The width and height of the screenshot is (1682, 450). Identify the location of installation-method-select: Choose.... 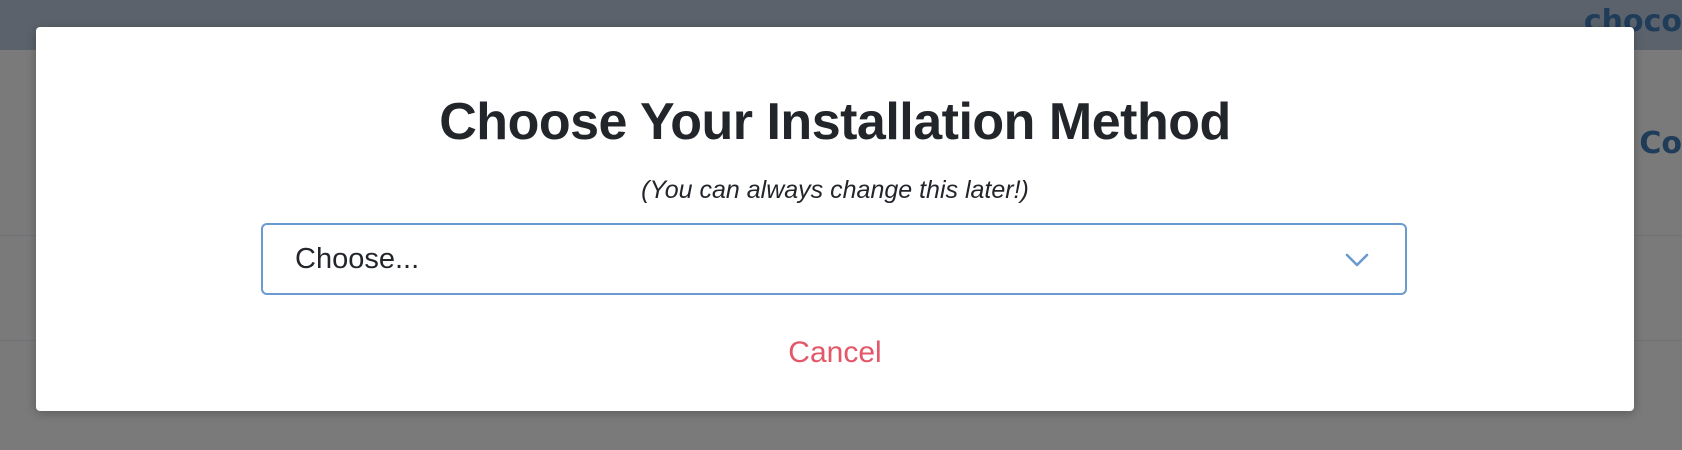
(834, 259).